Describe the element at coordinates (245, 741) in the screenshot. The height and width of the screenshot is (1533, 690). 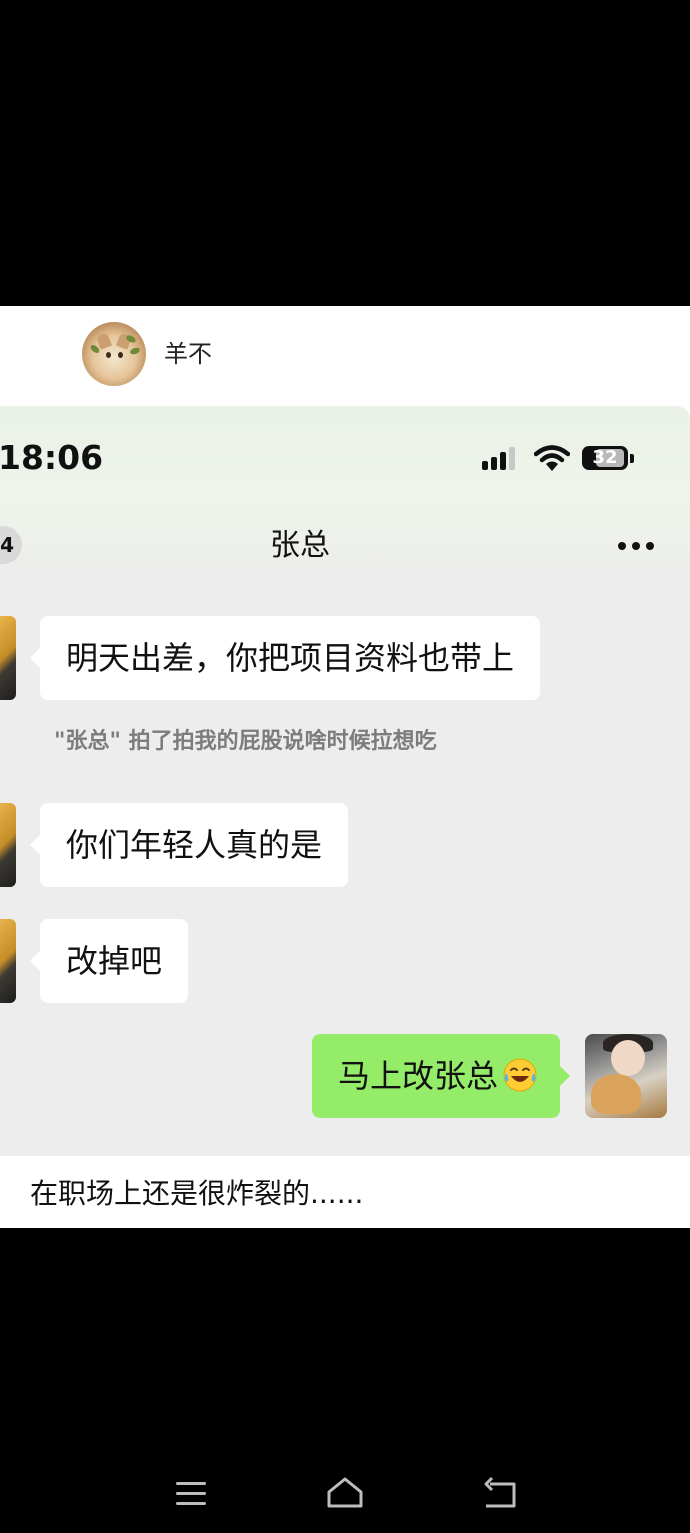
I see `pat-notice: "张总" 拍了拍我的屁股说啥时候拉想吃` at that location.